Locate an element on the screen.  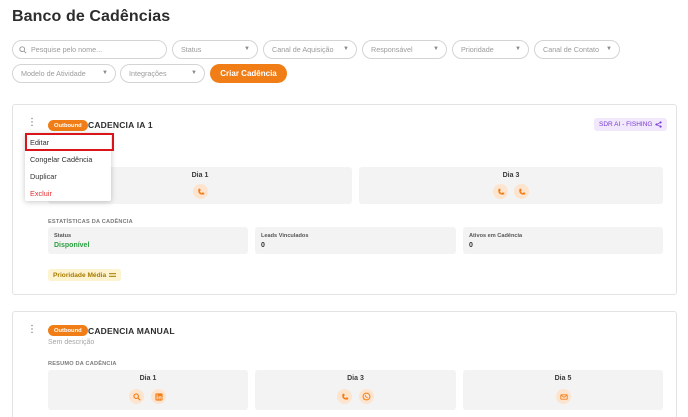
menu-item-duplicate: Duplicar is located at coordinates (43, 176).